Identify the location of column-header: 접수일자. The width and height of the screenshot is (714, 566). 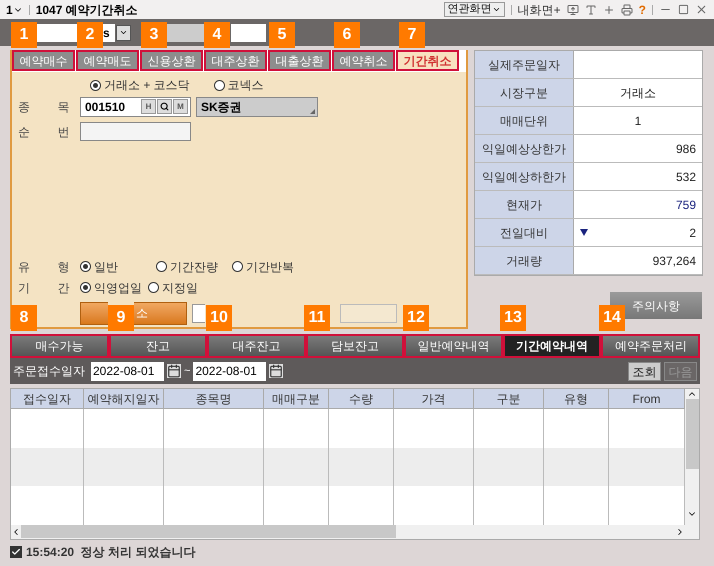
(47, 398).